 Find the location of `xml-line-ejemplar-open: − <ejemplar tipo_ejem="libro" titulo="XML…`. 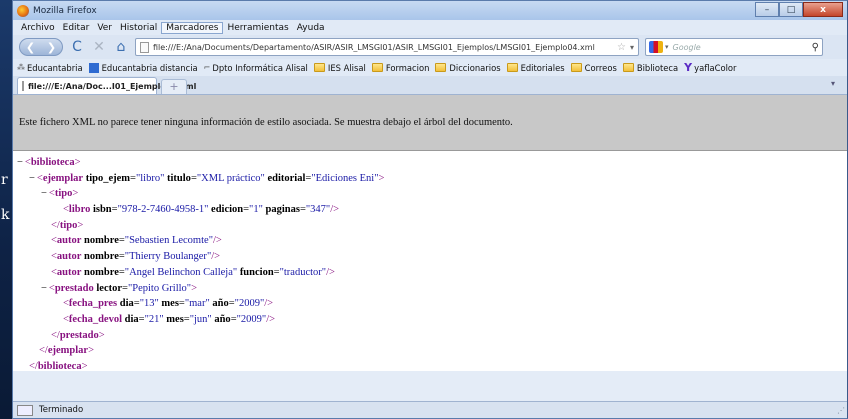

xml-line-ejemplar-open: − <ejemplar tipo_ejem="libro" titulo="XML… is located at coordinates (207, 178).